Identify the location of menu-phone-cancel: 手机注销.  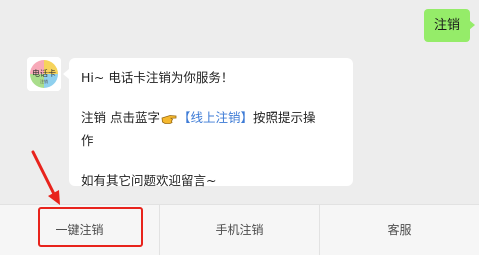
(239, 230).